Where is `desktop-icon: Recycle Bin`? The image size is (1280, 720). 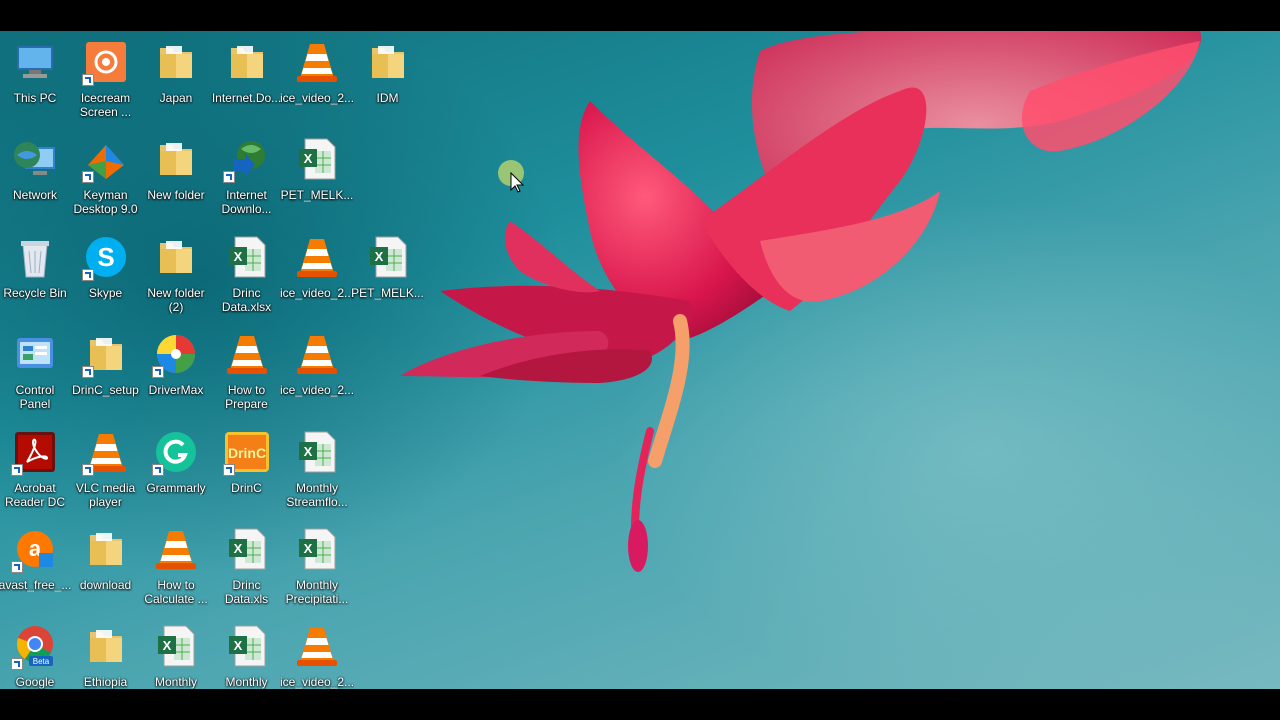
desktop-icon: Recycle Bin is located at coordinates (35, 278).